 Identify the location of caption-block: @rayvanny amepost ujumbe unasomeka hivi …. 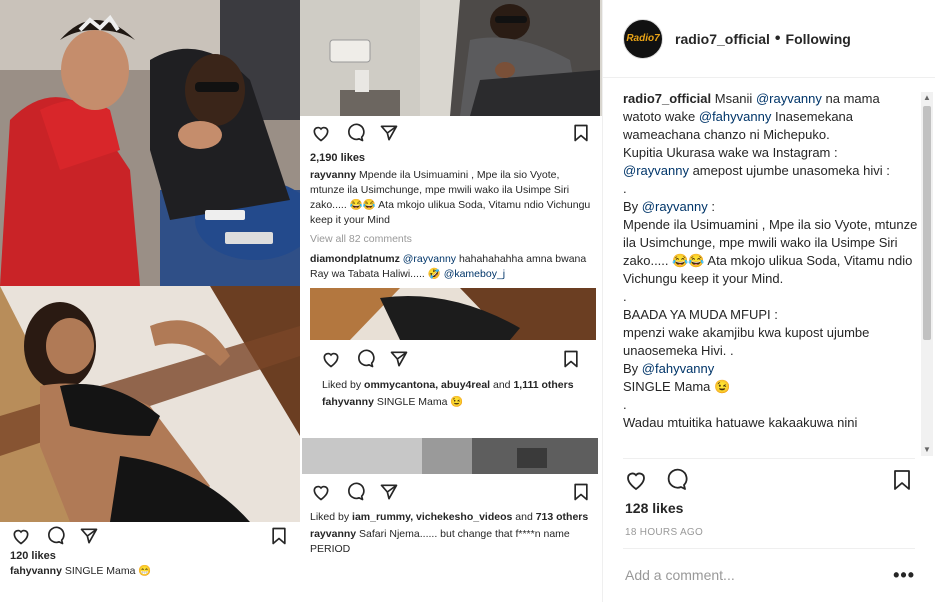
(771, 171).